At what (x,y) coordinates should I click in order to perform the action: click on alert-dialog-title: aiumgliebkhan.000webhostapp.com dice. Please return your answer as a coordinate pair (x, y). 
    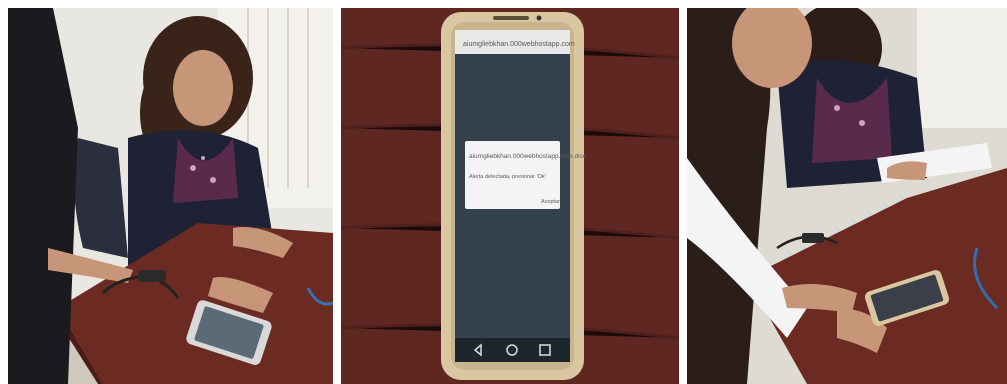
    Looking at the image, I should click on (528, 156).